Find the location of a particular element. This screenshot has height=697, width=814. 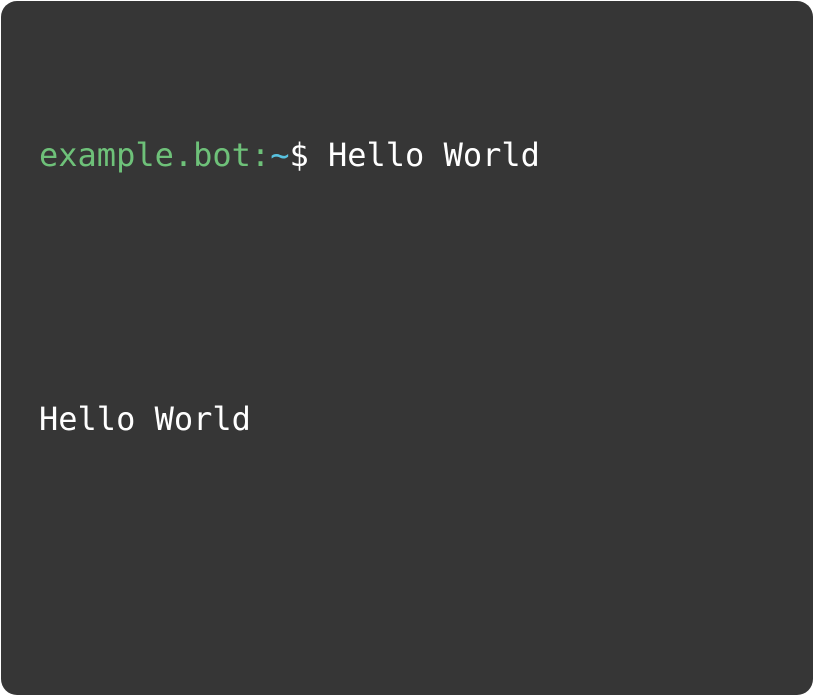

command-output: Hello World is located at coordinates (145, 419).